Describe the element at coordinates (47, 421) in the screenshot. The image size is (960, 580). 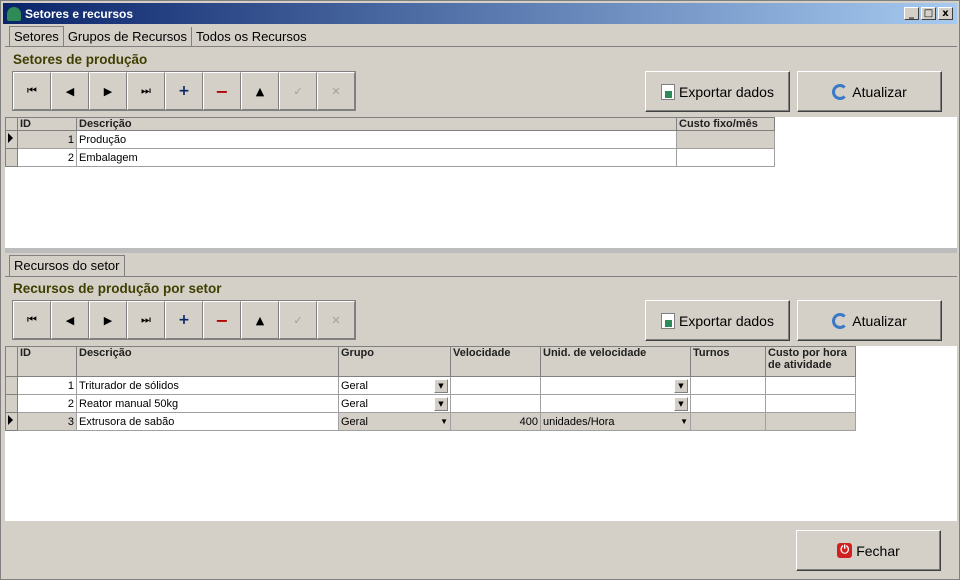
I see `cell-id: 3` at that location.